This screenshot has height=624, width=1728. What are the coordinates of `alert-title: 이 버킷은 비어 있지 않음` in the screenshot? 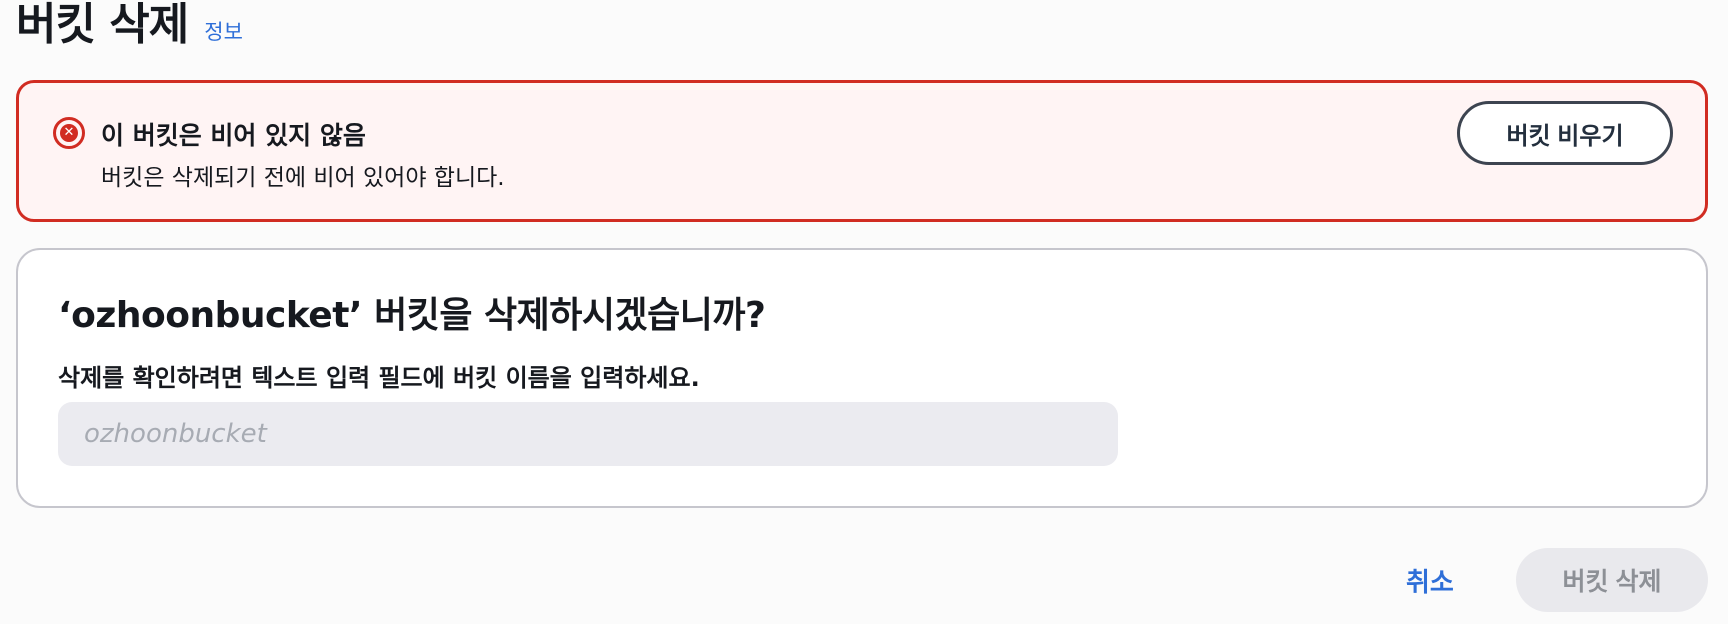 It's located at (233, 135).